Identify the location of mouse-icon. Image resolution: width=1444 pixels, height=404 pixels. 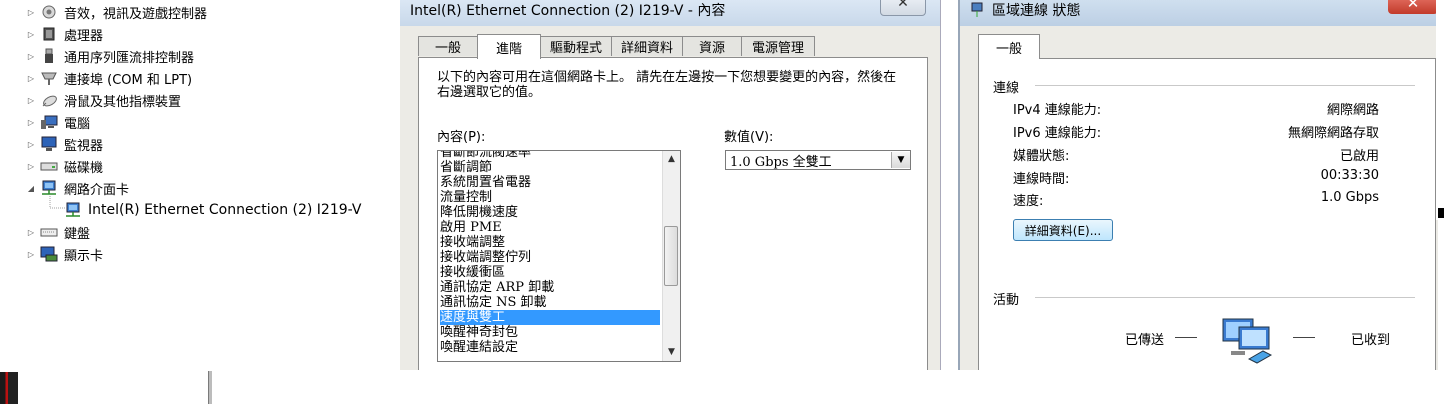
(49, 100).